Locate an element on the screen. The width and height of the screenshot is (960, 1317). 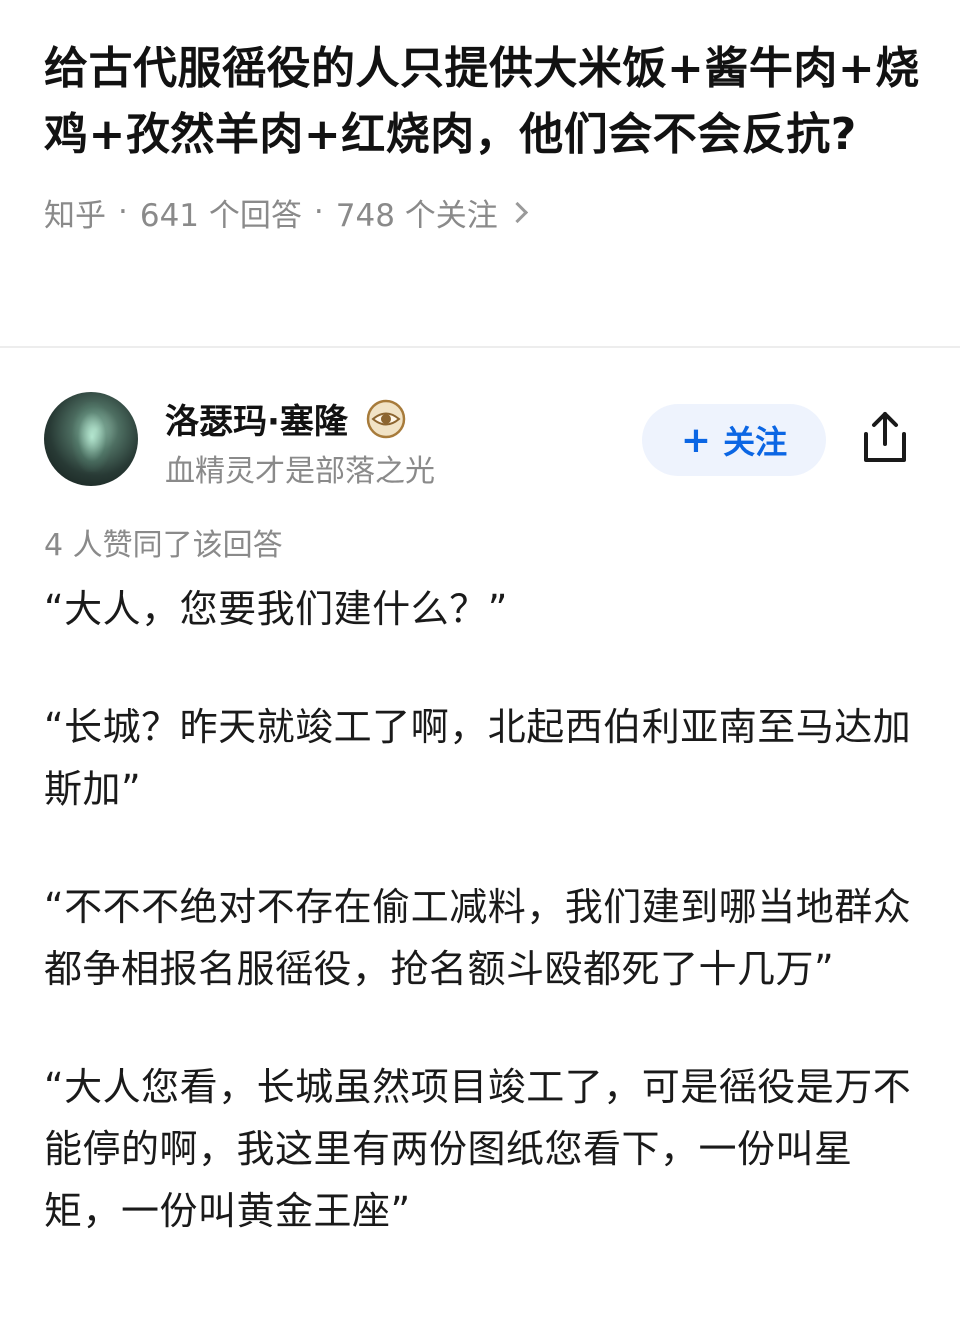
eye-badge-icon is located at coordinates (386, 418).